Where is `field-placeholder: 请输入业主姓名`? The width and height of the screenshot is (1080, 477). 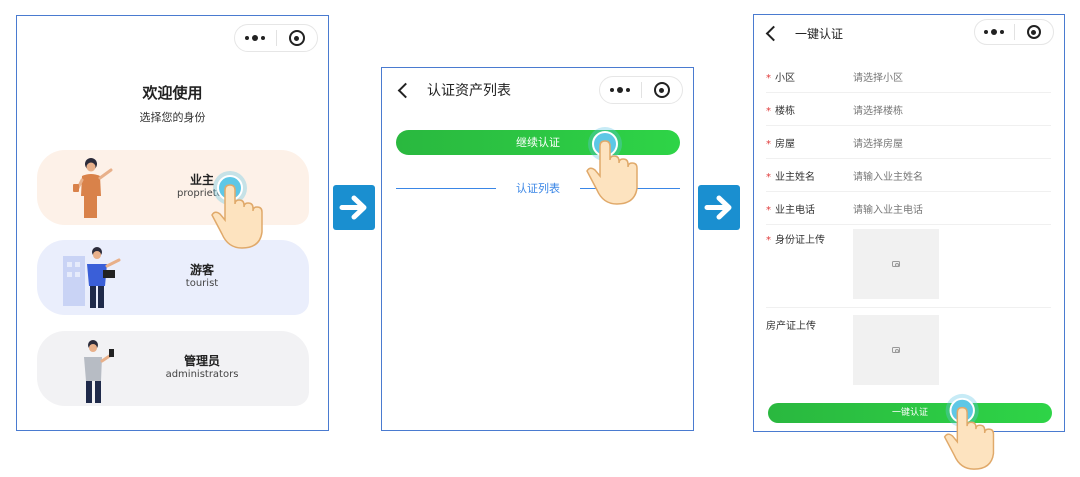
field-placeholder: 请输入业主姓名 is located at coordinates (888, 177).